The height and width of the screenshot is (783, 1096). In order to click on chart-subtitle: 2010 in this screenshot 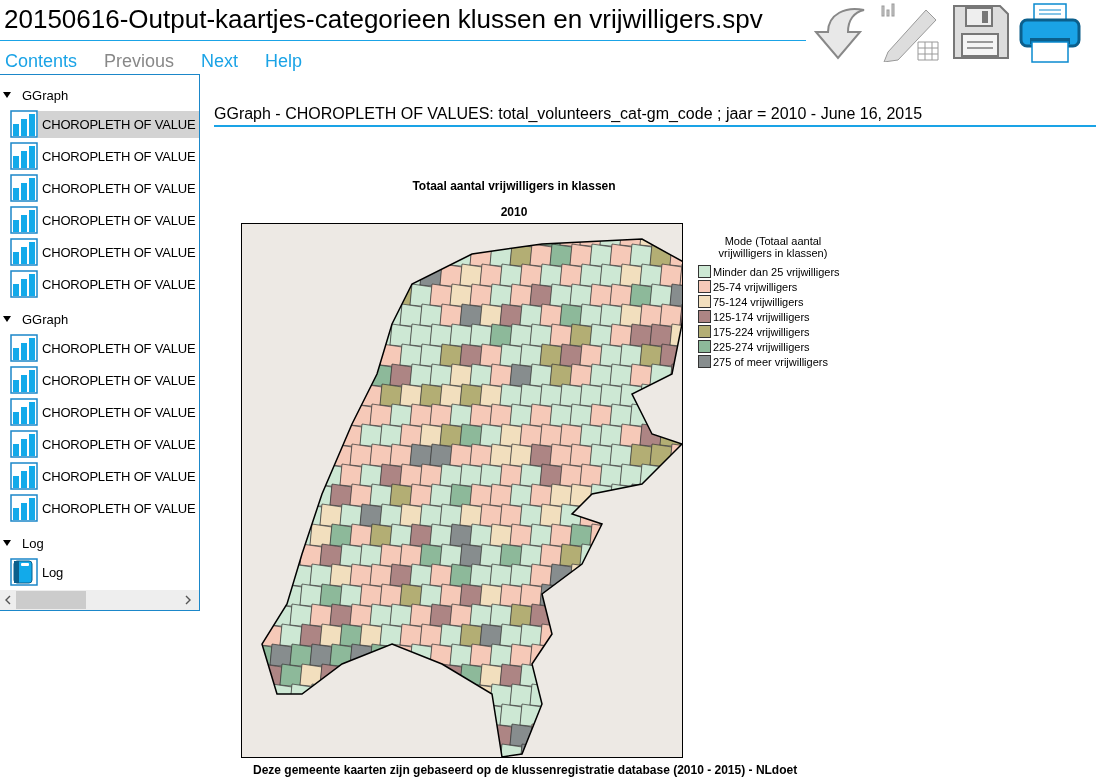, I will do `click(514, 212)`.